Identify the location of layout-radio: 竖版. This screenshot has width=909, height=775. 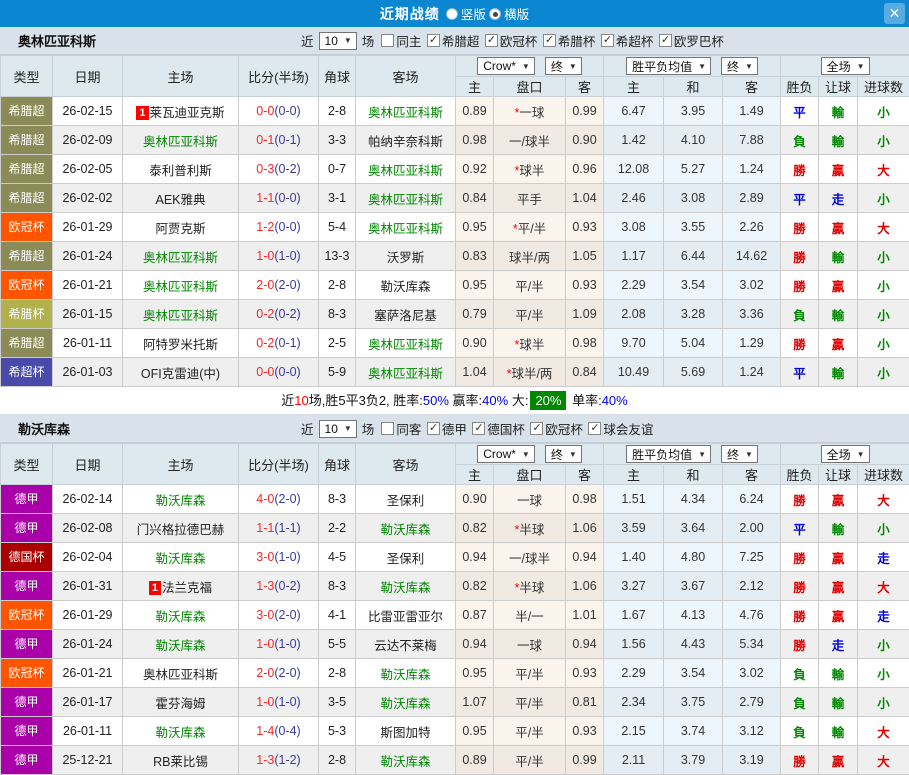
(466, 13).